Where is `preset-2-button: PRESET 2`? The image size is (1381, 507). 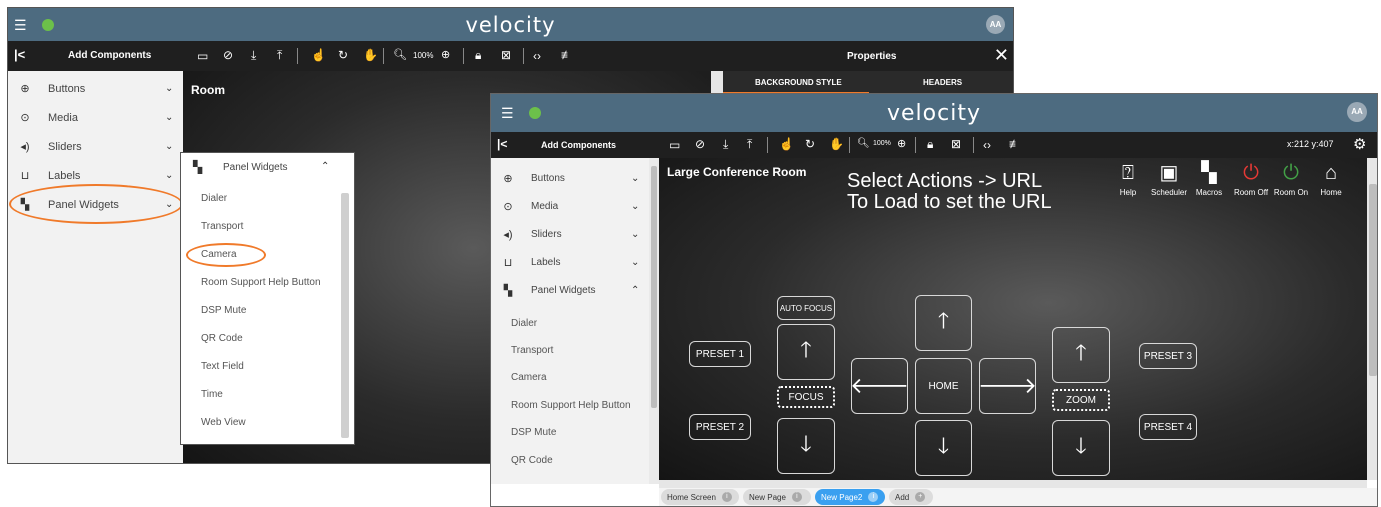 preset-2-button: PRESET 2 is located at coordinates (720, 427).